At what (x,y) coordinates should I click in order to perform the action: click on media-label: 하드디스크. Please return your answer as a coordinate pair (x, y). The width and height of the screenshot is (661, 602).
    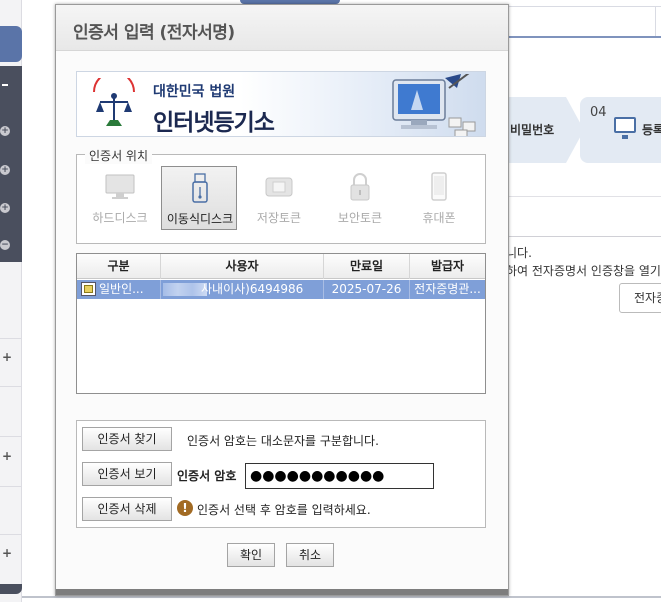
    Looking at the image, I should click on (120, 218).